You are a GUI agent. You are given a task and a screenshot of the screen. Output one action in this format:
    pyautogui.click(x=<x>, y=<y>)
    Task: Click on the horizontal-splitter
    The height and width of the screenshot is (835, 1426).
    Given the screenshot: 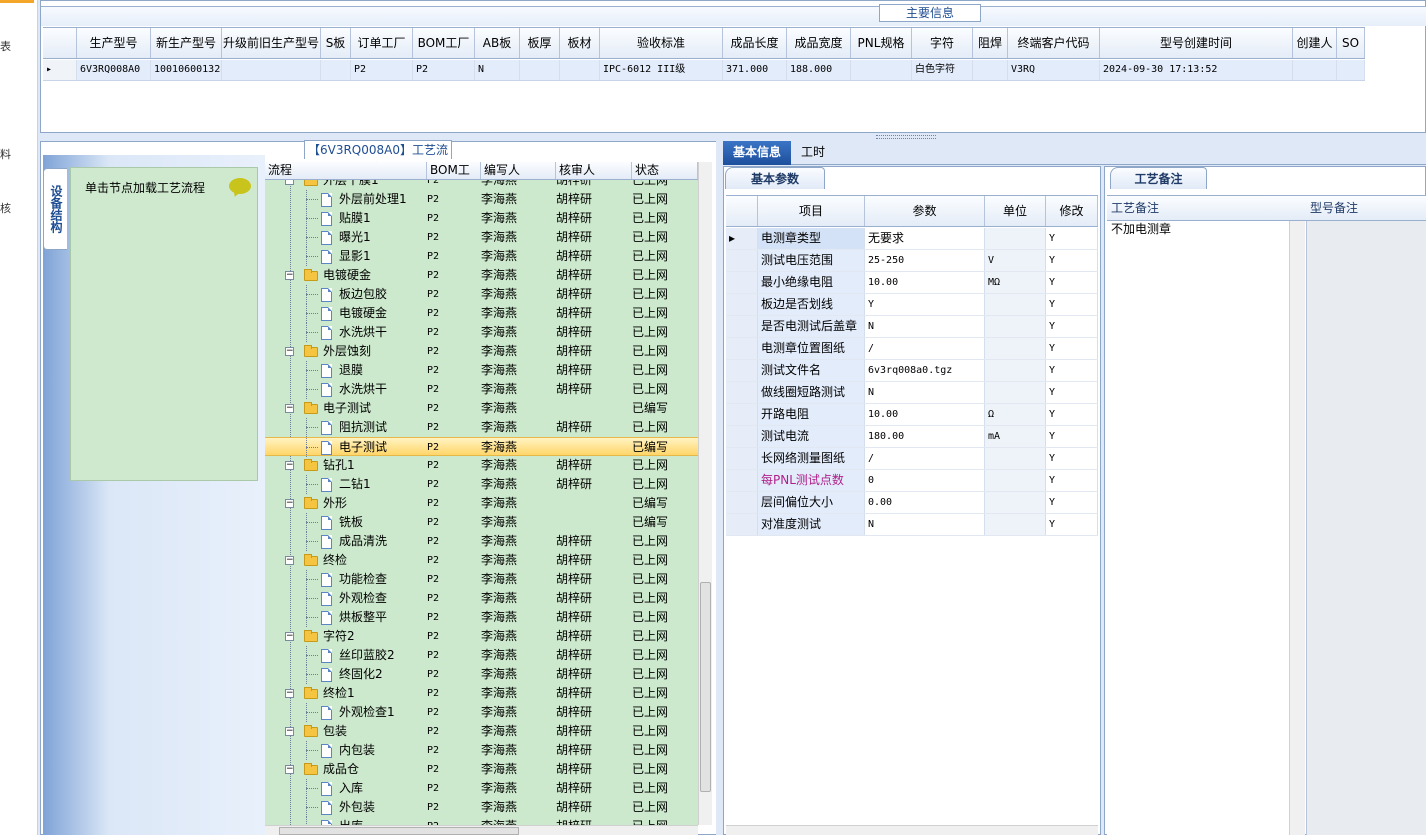 What is the action you would take?
    pyautogui.click(x=733, y=137)
    